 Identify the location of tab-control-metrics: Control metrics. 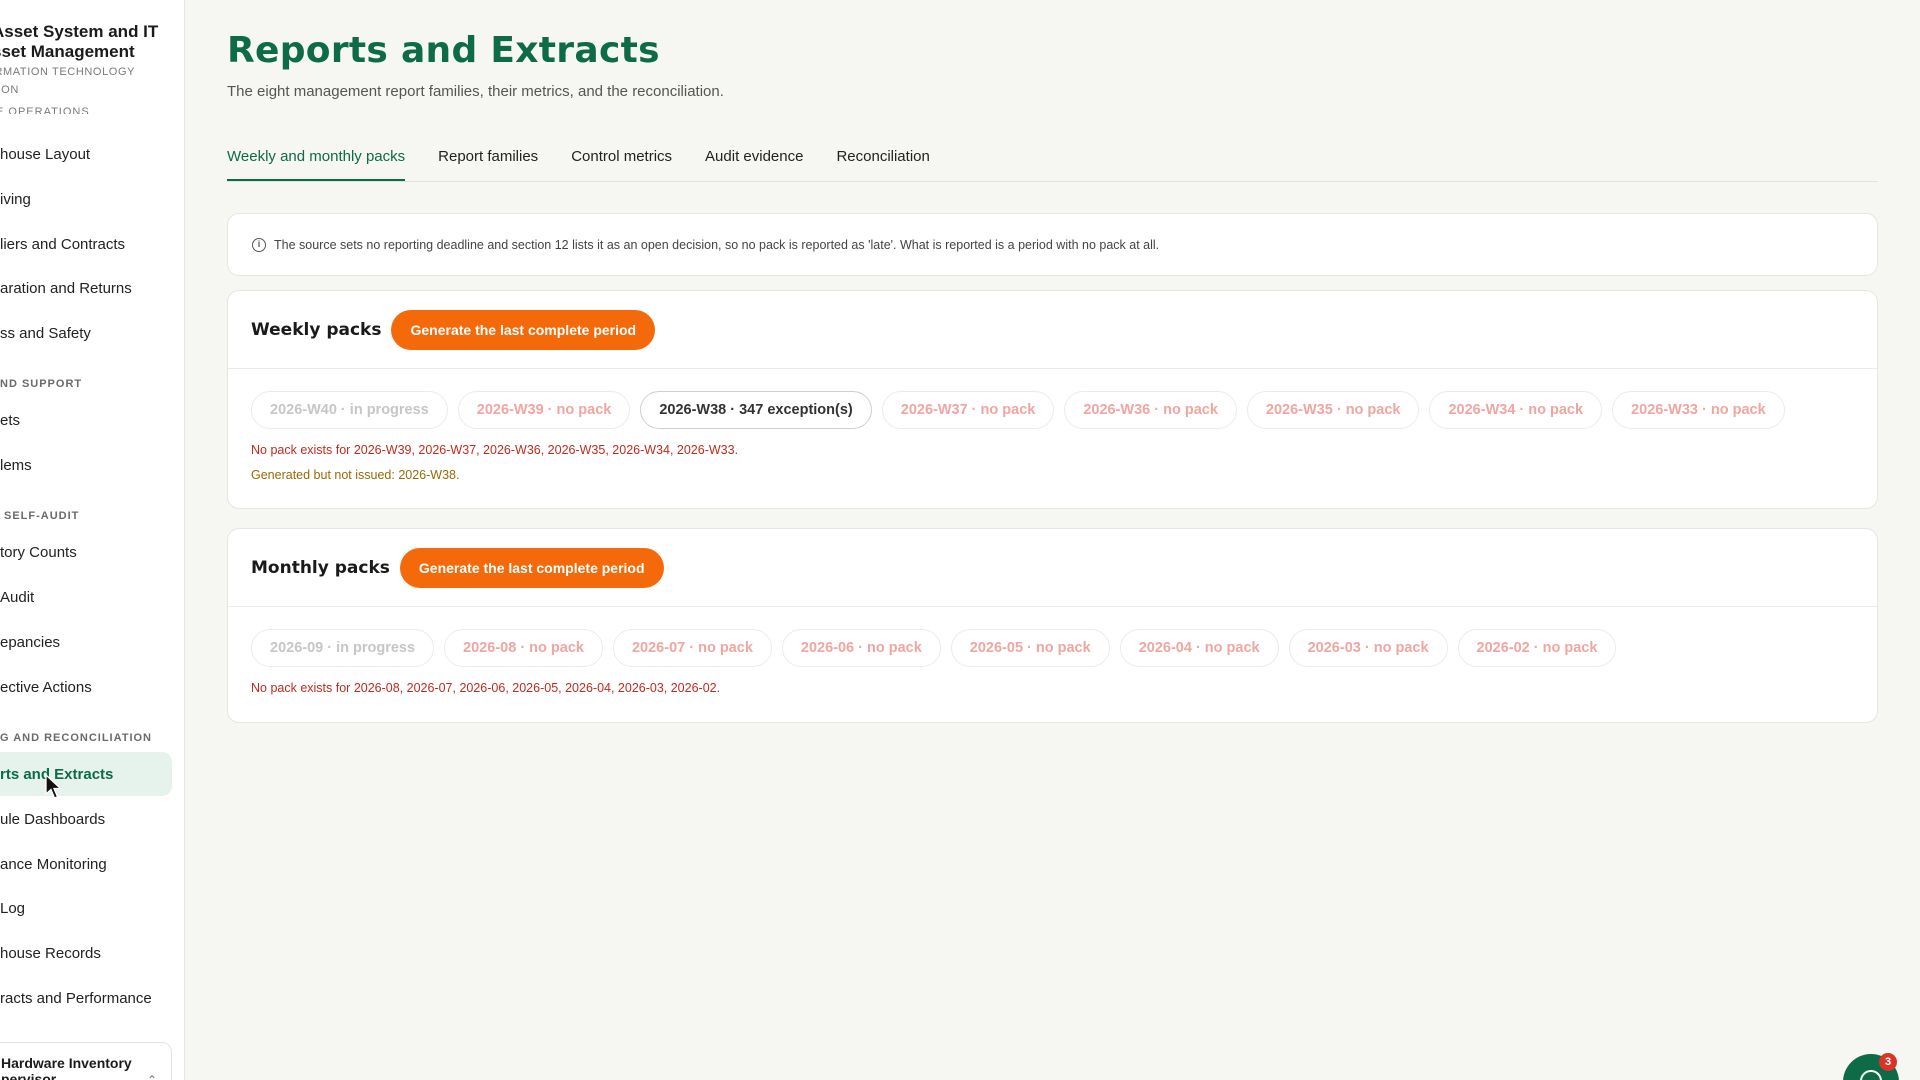
(621, 160).